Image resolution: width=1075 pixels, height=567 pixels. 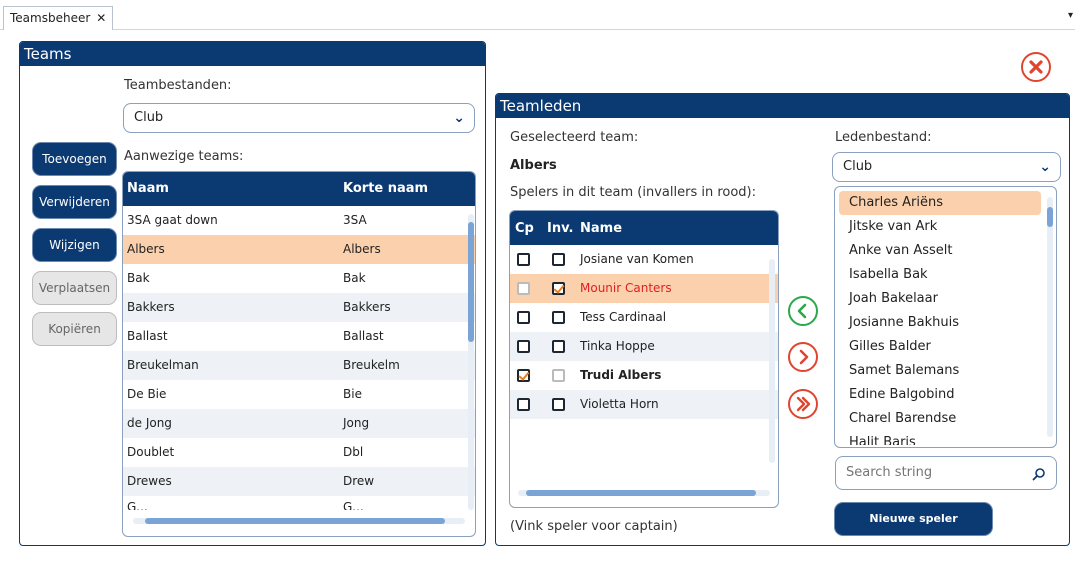 I want to click on captain-hint: (Vink speler voor captain), so click(x=594, y=526).